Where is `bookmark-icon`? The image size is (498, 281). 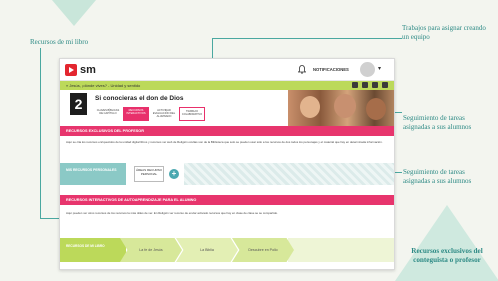 bookmark-icon is located at coordinates (355, 85).